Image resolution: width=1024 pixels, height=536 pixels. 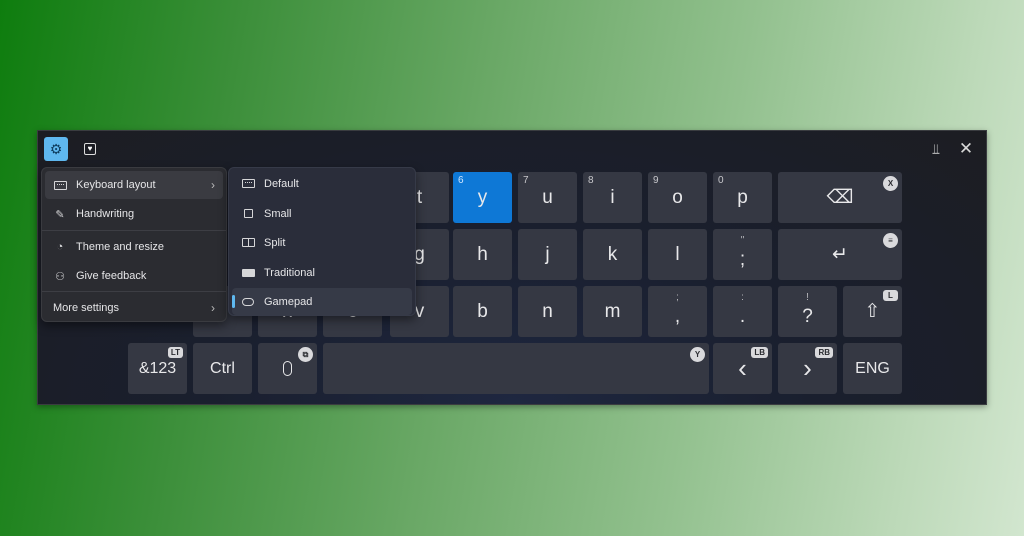 What do you see at coordinates (482, 197) in the screenshot?
I see `key-y: 6y` at bounding box center [482, 197].